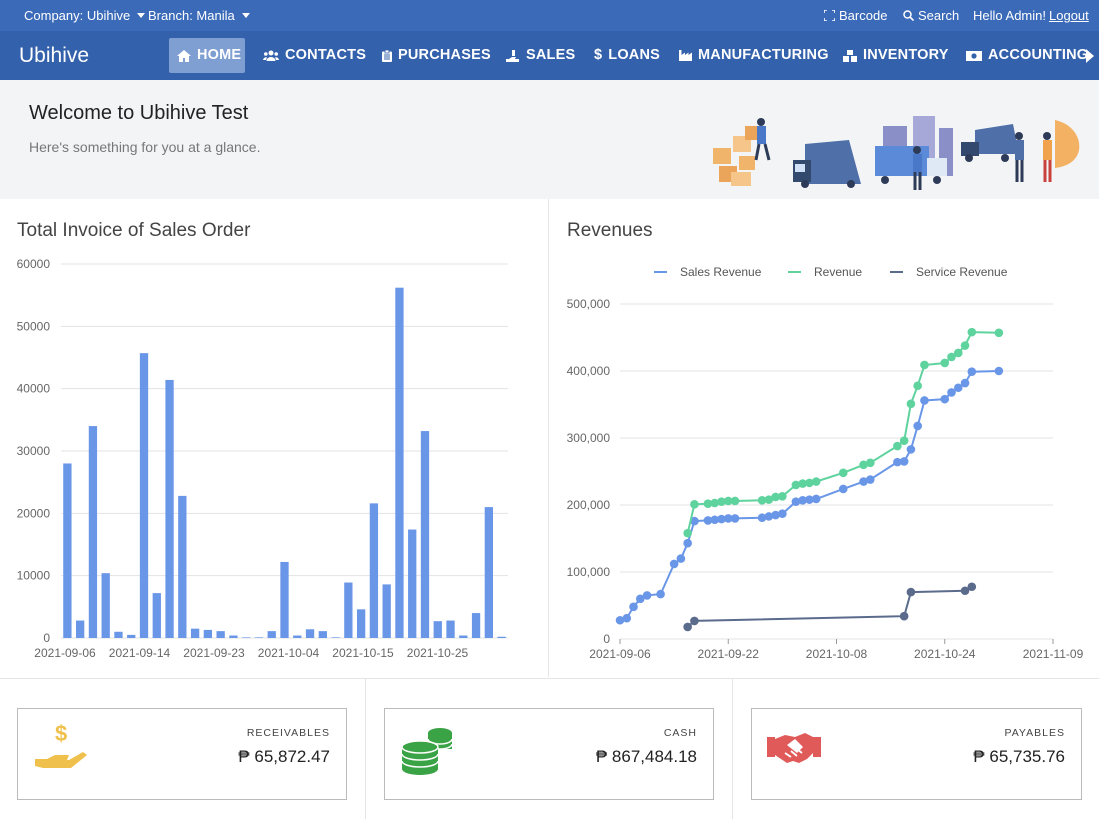  I want to click on nav-item-inventory: INVENTORY, so click(896, 55).